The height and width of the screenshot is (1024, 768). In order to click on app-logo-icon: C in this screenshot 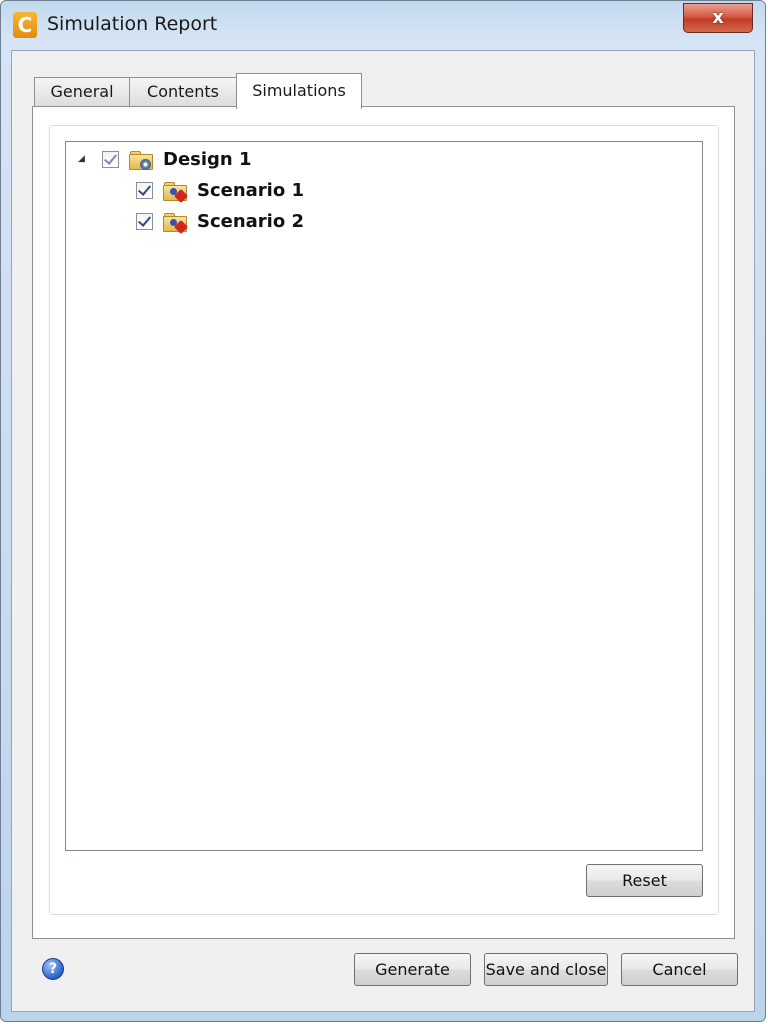, I will do `click(25, 25)`.